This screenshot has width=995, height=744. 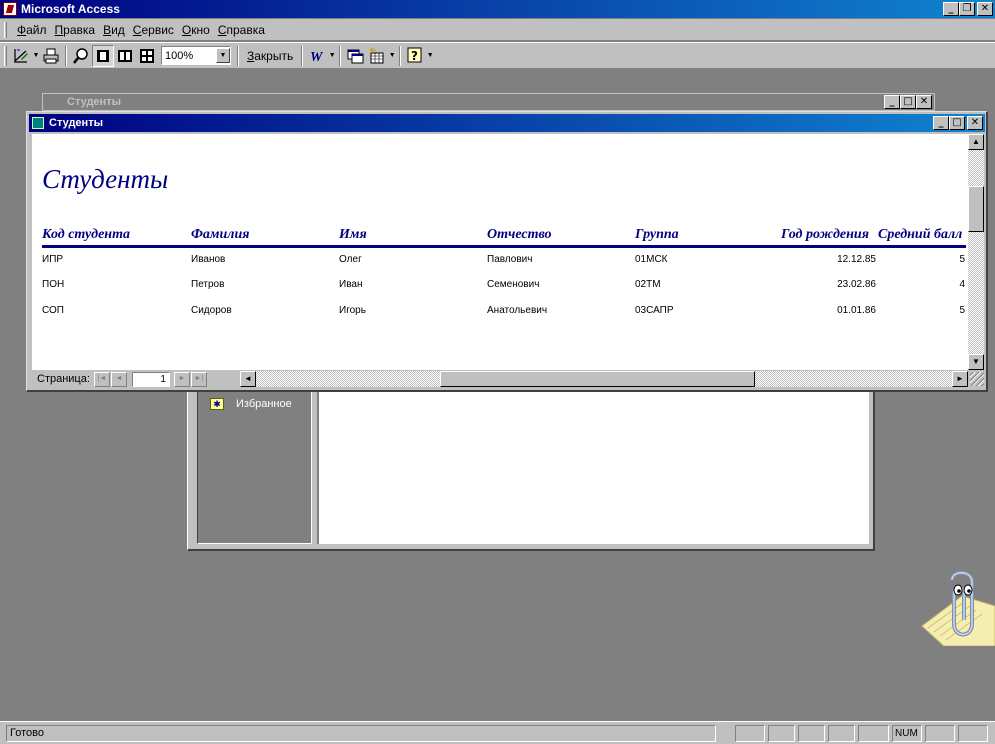 What do you see at coordinates (960, 379) in the screenshot?
I see `scroll-right-arrow-icon: ►` at bounding box center [960, 379].